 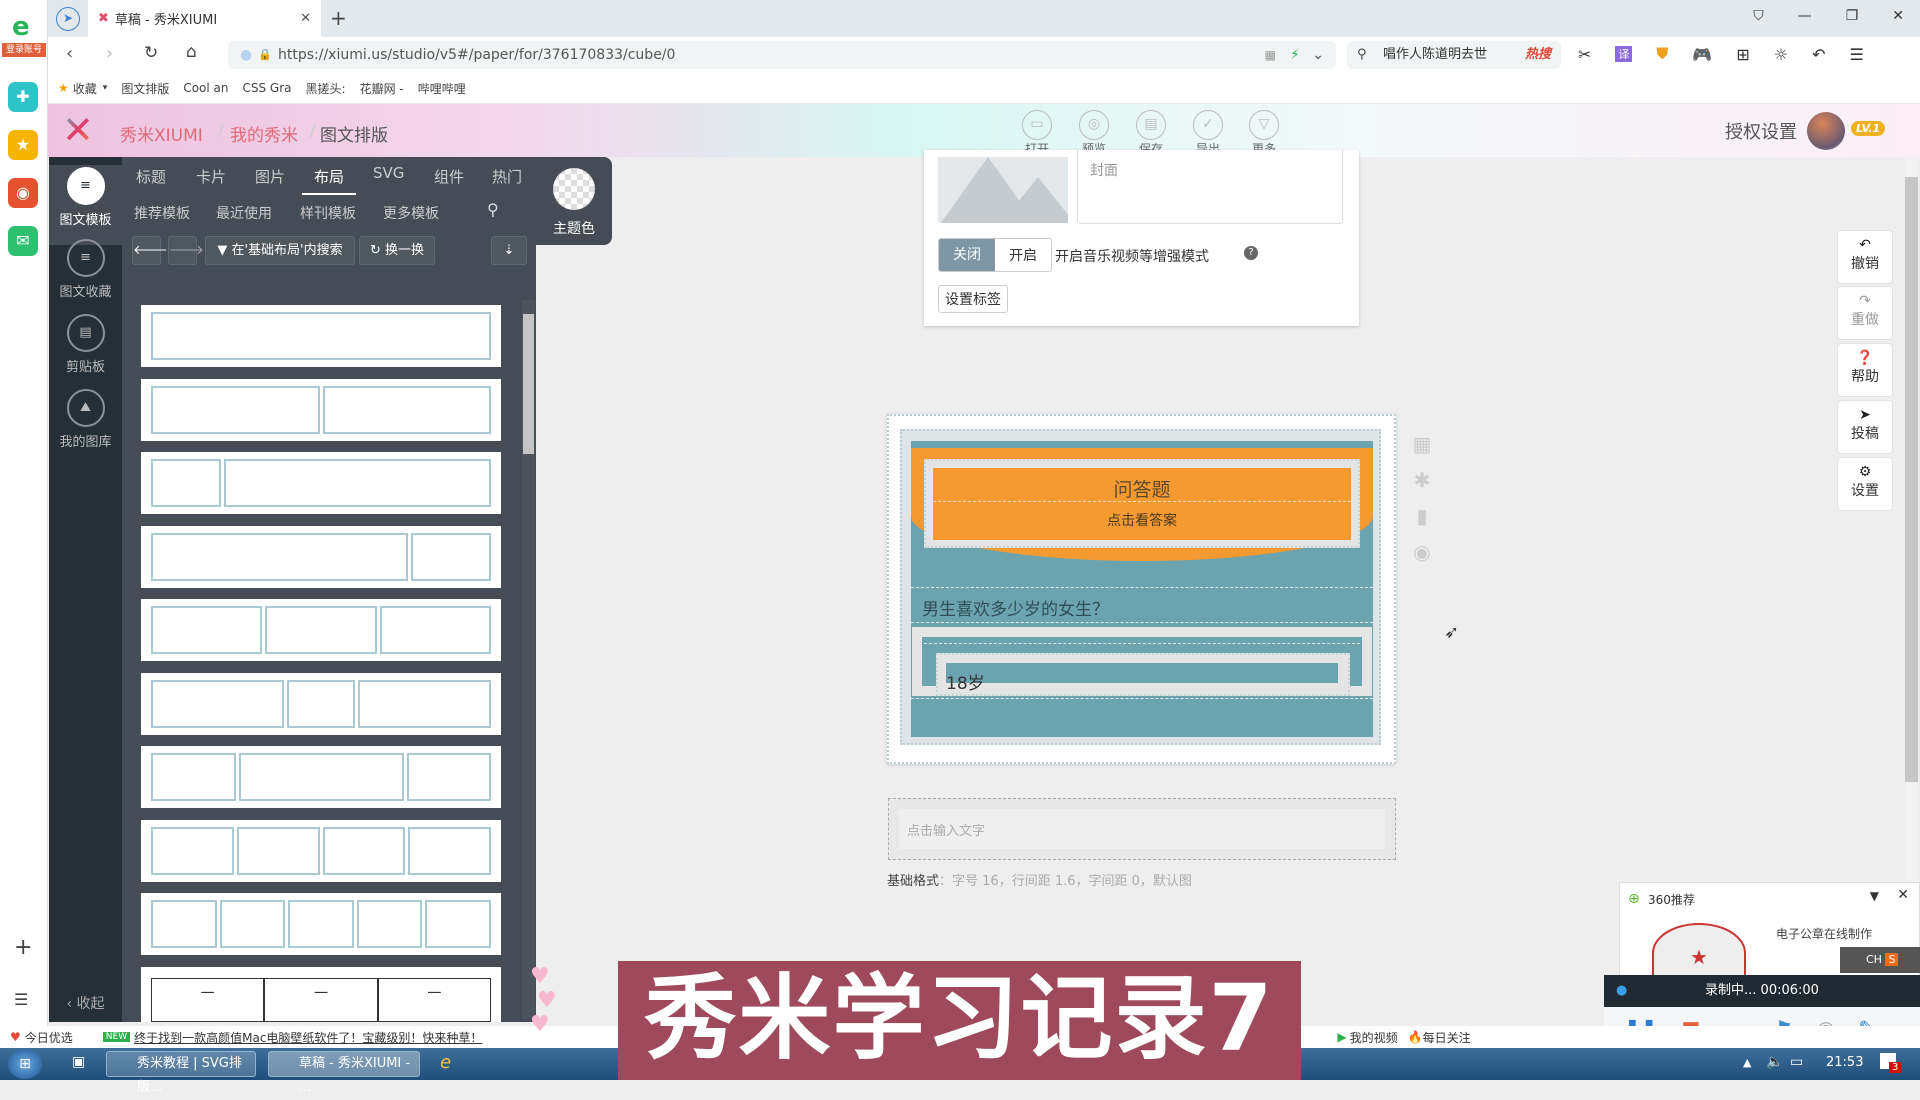 What do you see at coordinates (1422, 480) in the screenshot?
I see `asterisk-icon: ✱` at bounding box center [1422, 480].